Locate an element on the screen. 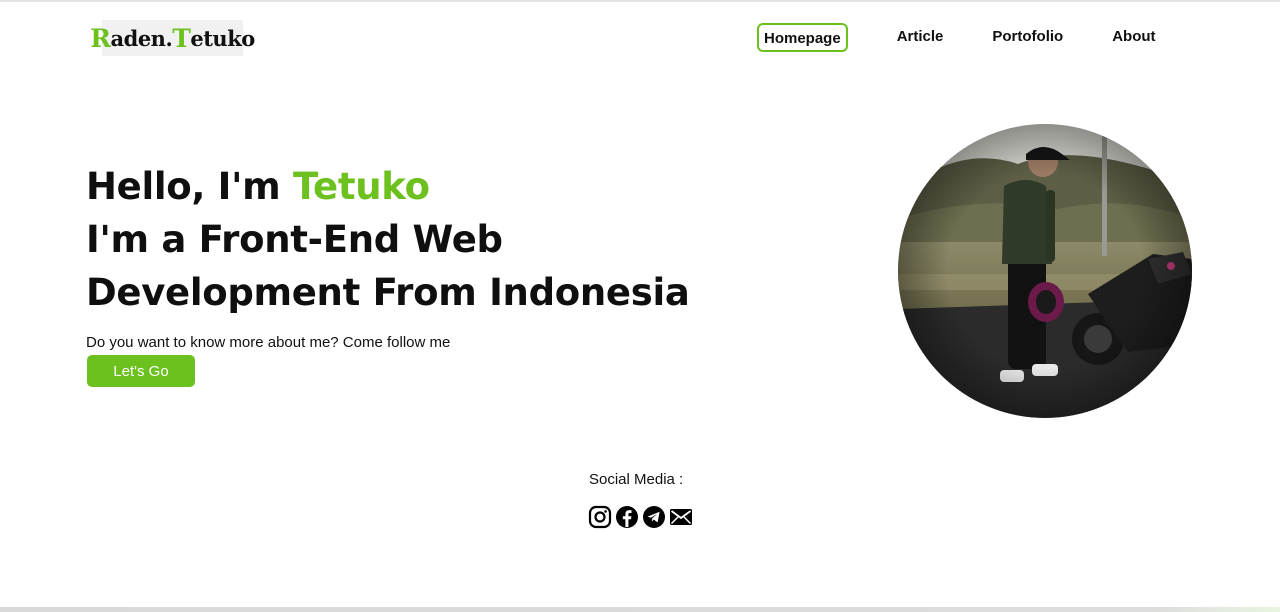 The width and height of the screenshot is (1280, 612). lets-go-button: Let's Go is located at coordinates (141, 371).